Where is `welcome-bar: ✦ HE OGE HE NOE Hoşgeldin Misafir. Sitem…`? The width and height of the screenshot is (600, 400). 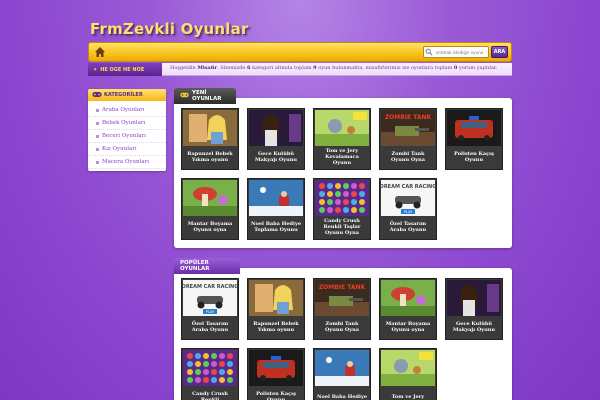 welcome-bar: ✦ HE OGE HE NOE Hoşgeldin Misafir. Sitem… is located at coordinates (300, 69).